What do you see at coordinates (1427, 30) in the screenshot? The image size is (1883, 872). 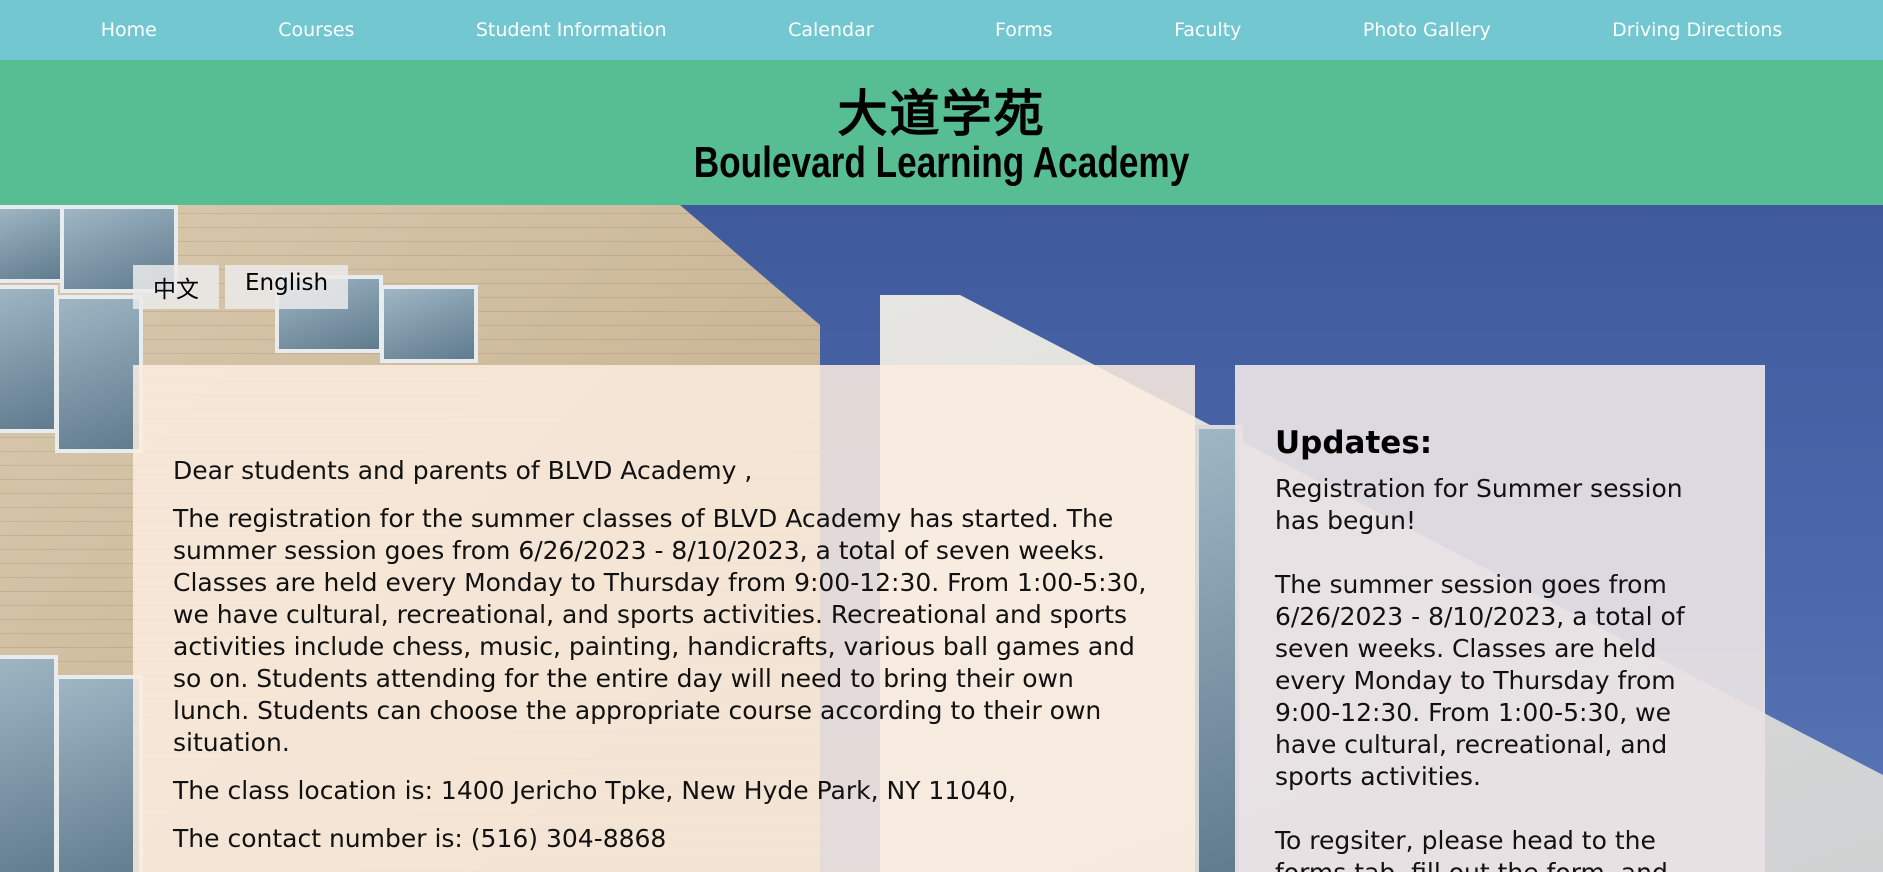 I see `nav-photo-gallery-link: Photo Gallery` at bounding box center [1427, 30].